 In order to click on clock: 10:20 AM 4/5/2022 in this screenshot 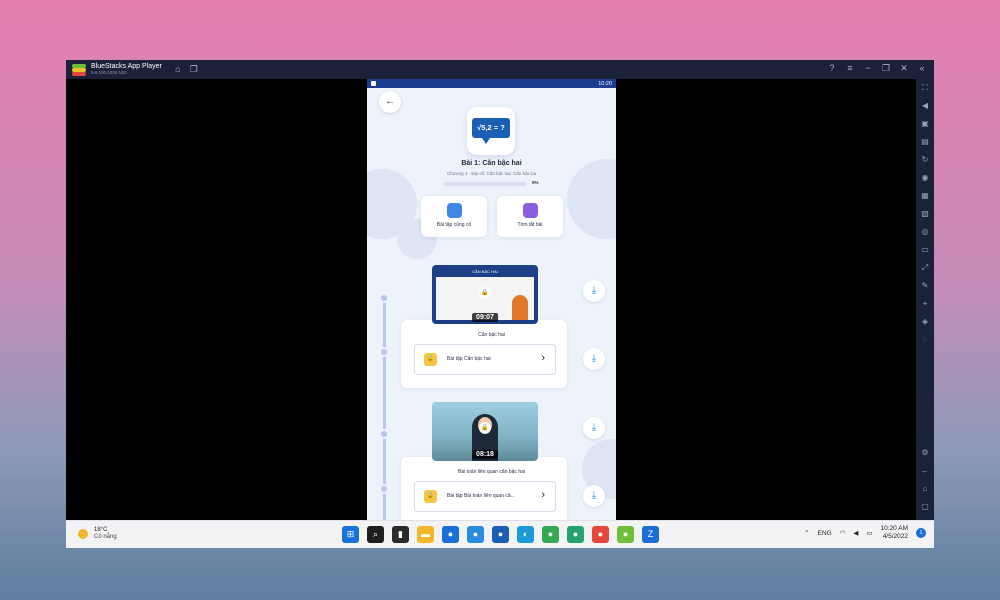, I will do `click(894, 533)`.